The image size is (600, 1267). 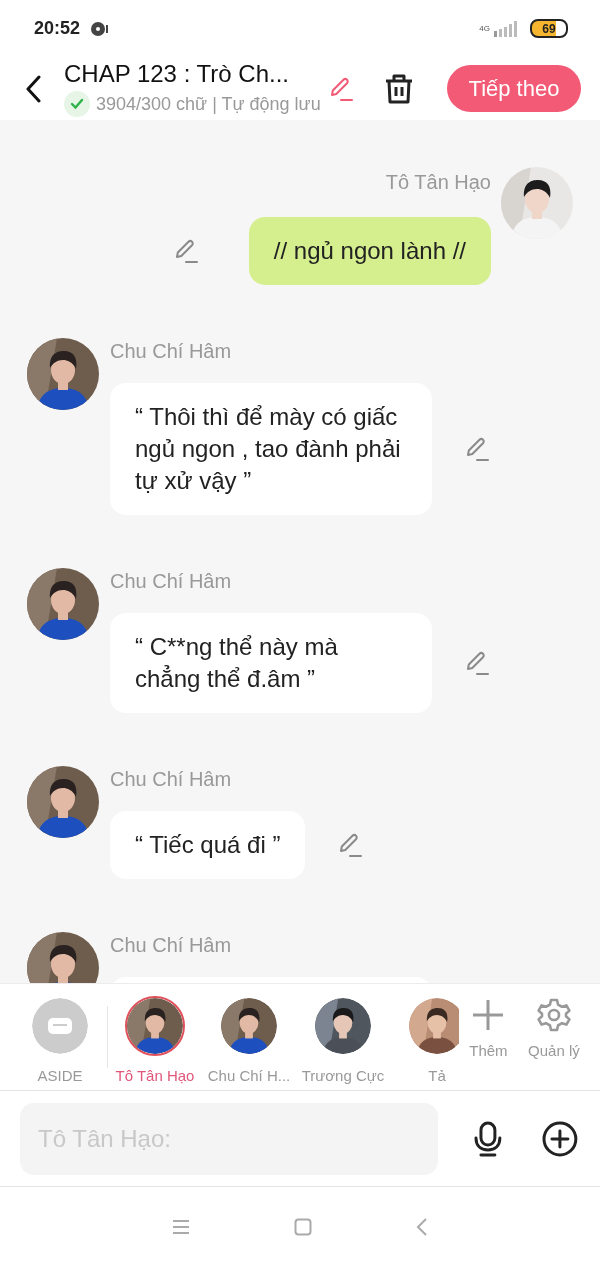 I want to click on home-icon, so click(x=303, y=1227).